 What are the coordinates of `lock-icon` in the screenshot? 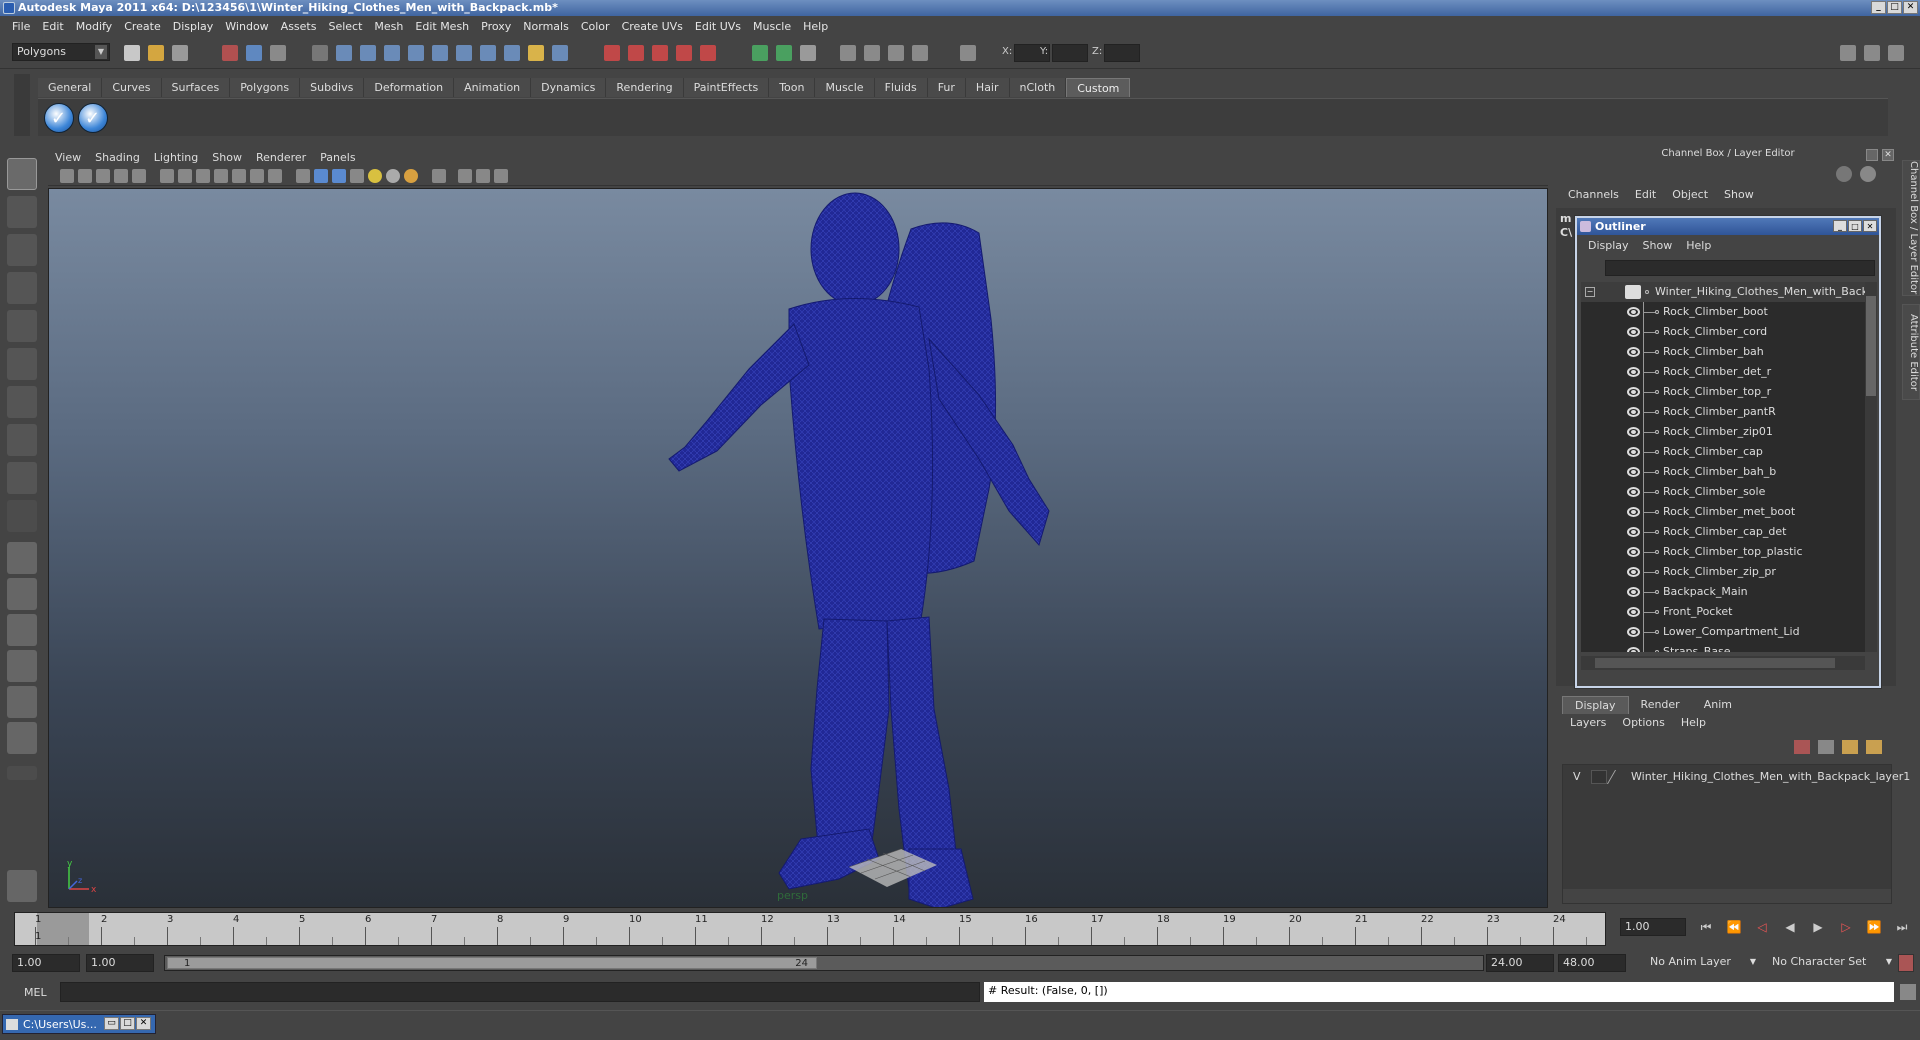 It's located at (536, 53).